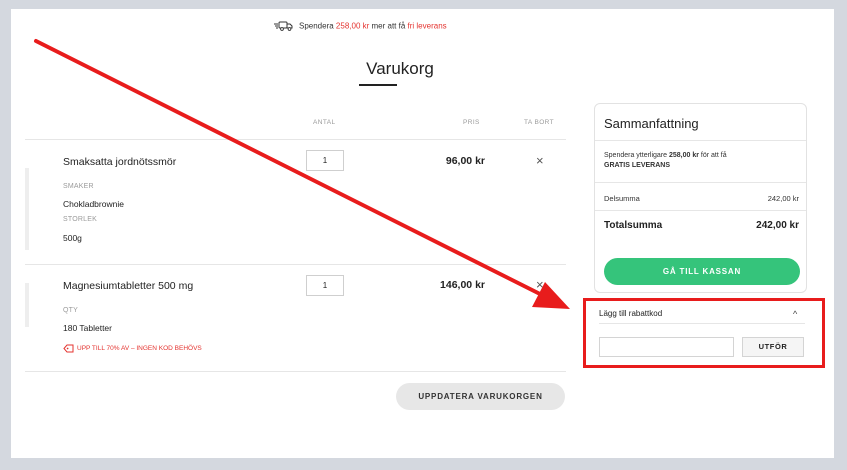 The image size is (847, 470). Describe the element at coordinates (777, 225) in the screenshot. I see `total-value: 242,00 kr` at that location.